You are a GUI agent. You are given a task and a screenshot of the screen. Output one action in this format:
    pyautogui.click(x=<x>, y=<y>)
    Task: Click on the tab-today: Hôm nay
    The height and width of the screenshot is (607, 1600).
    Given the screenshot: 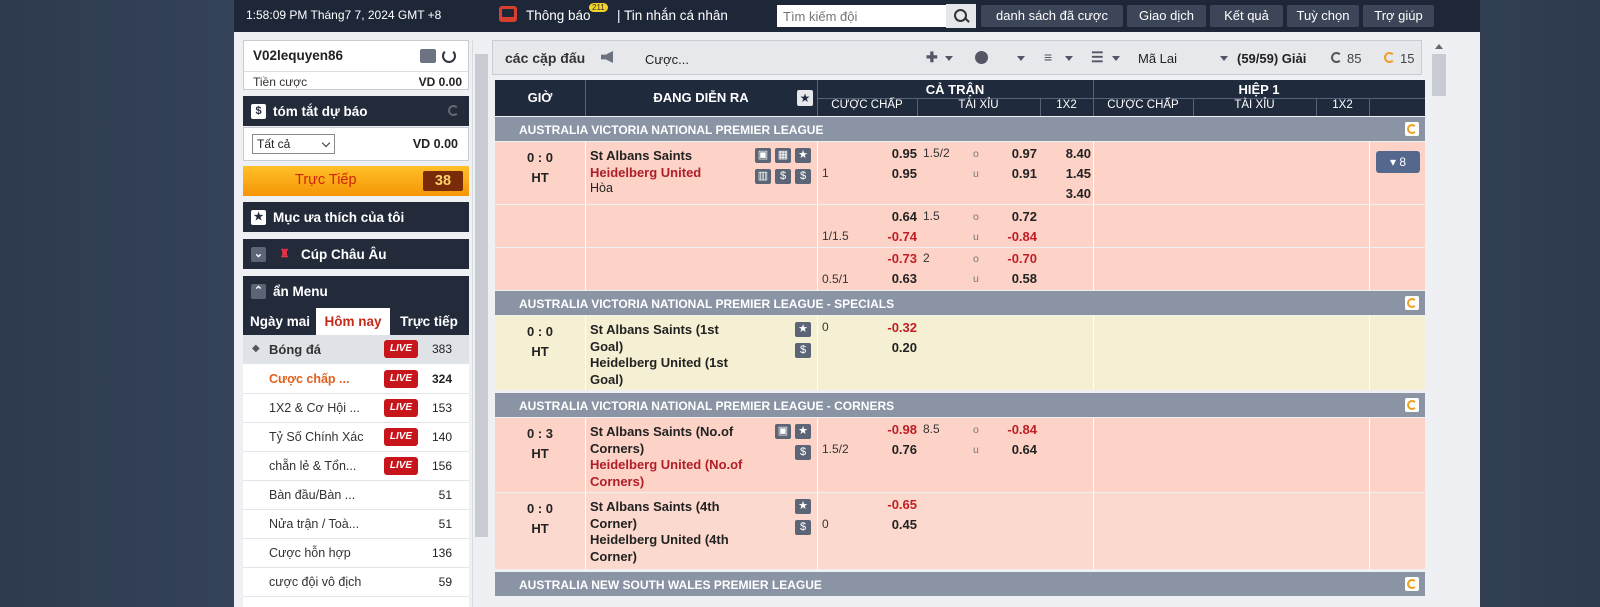 What is the action you would take?
    pyautogui.click(x=353, y=321)
    